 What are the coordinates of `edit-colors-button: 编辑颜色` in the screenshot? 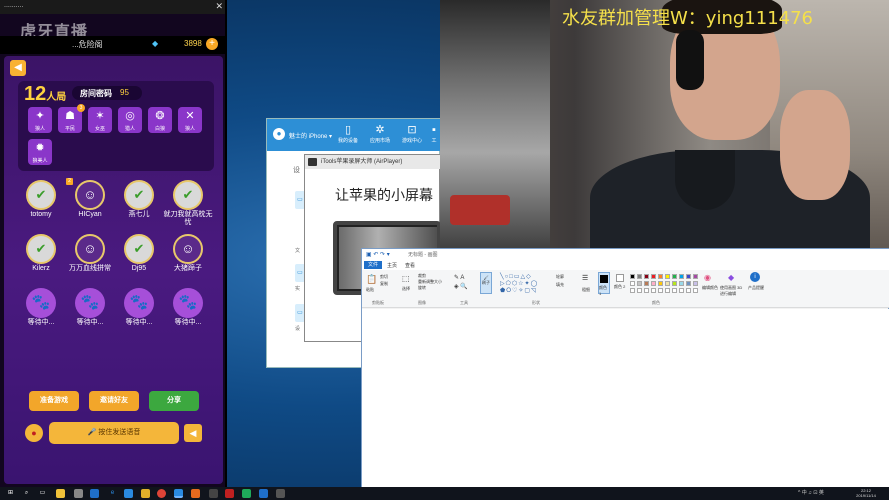 It's located at (710, 288).